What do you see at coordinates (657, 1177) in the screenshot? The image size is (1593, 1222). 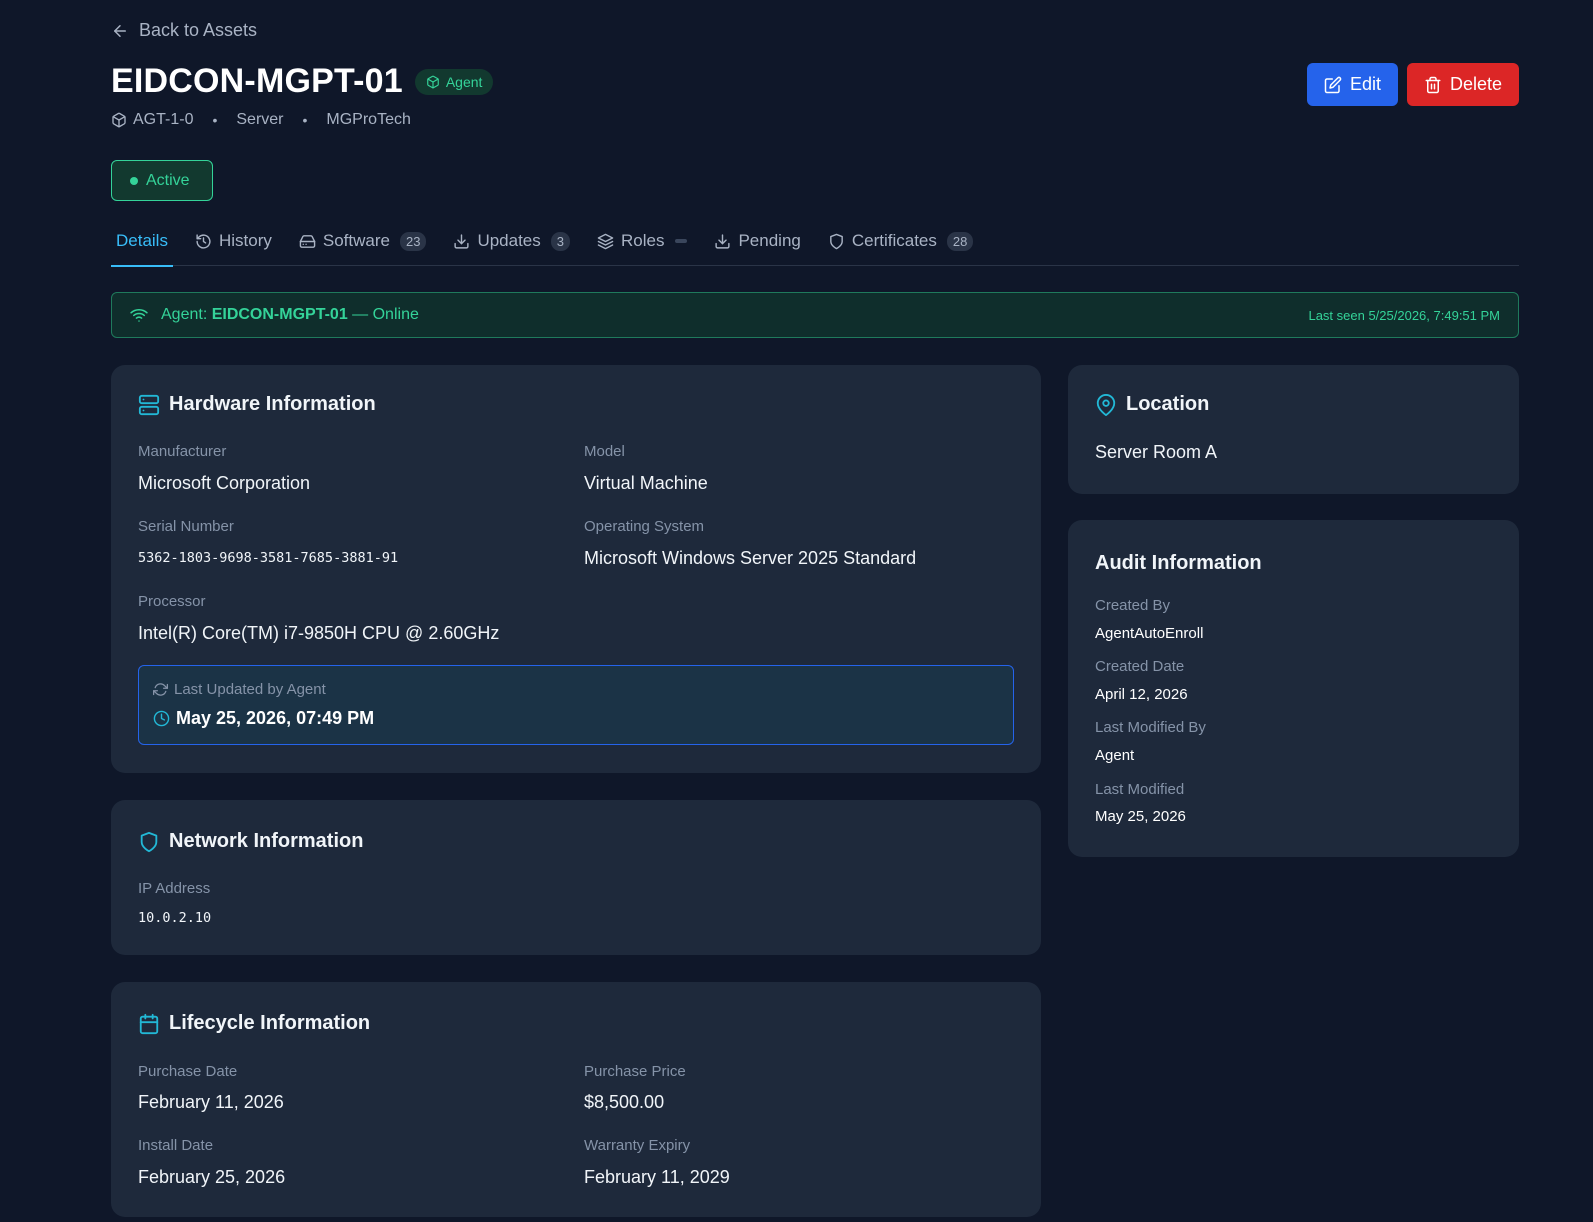 I see `warranty-value: February 11, 2029` at bounding box center [657, 1177].